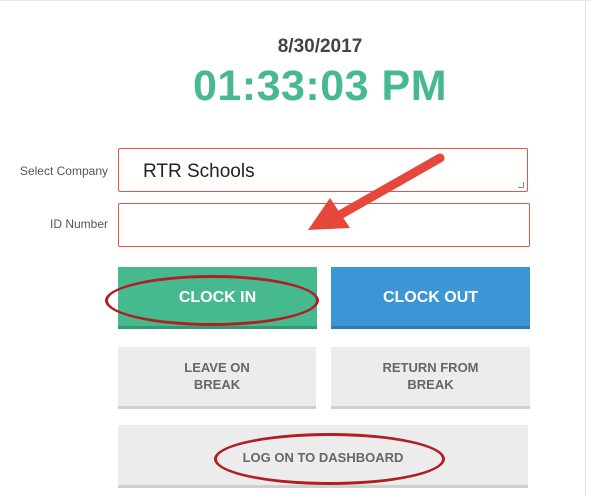 The image size is (590, 496). I want to click on current-date: 8/30/2017, so click(320, 46).